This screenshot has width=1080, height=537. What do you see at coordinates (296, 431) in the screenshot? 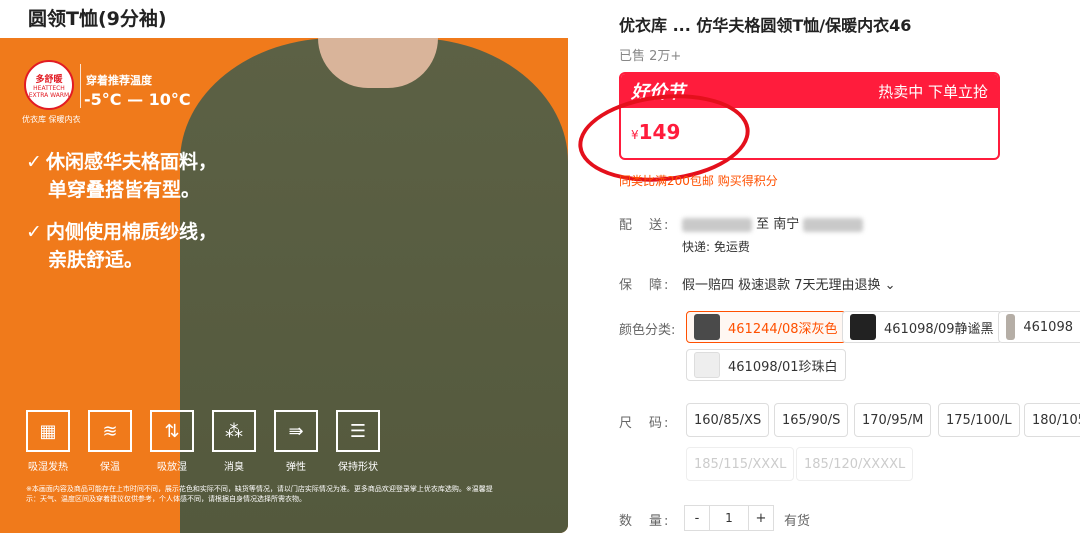
I see `stretch-icon: ⇛` at bounding box center [296, 431].